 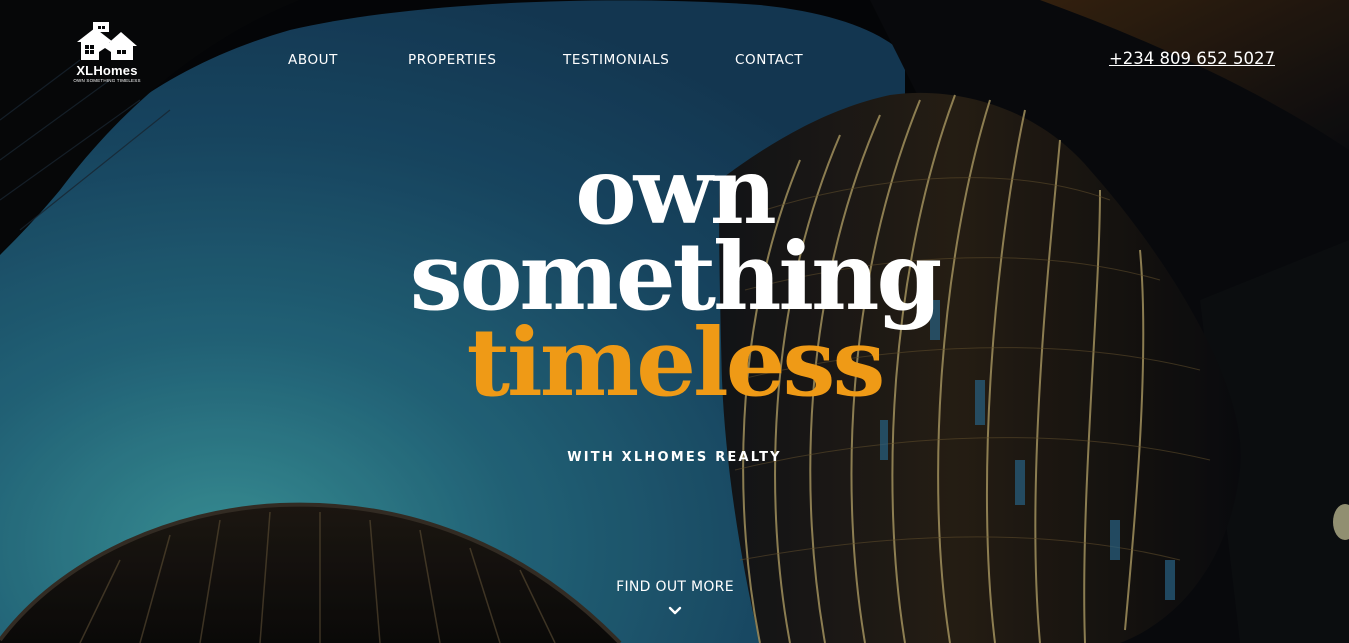 I want to click on find-out-more-label: FIND OUT MORE, so click(x=675, y=587).